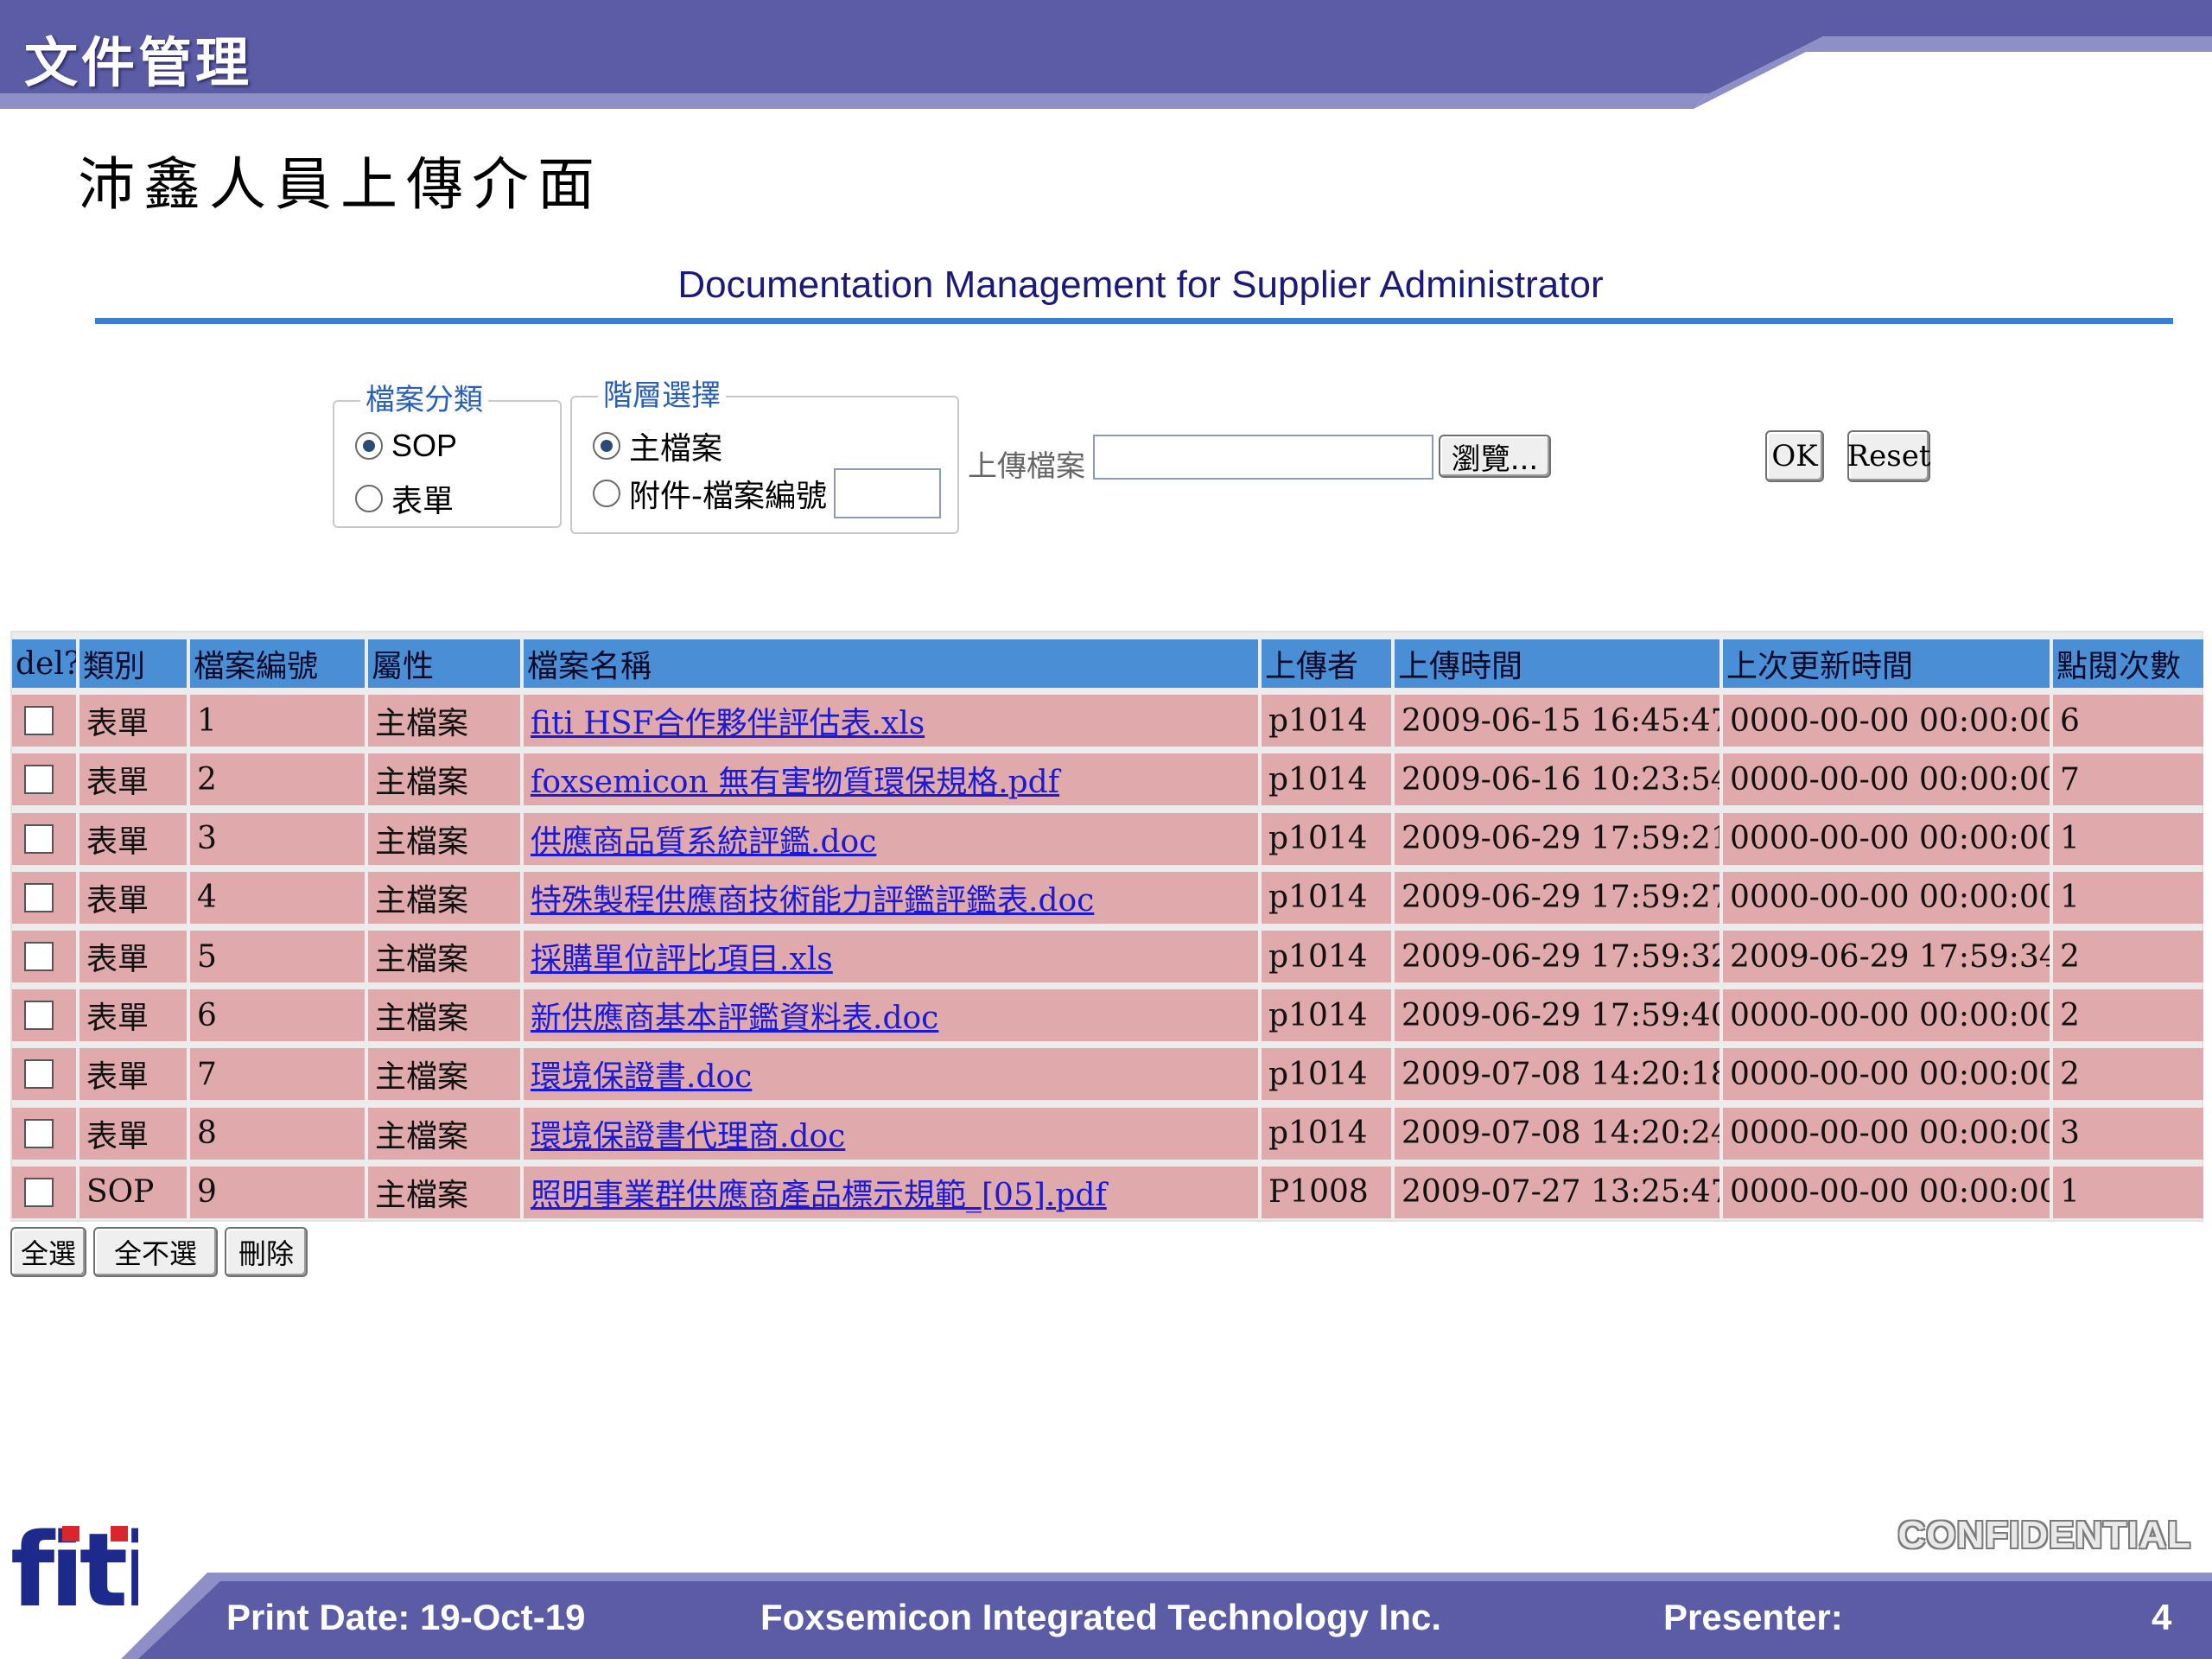  I want to click on level-option-attachment: 附件-檔案編號, so click(767, 493).